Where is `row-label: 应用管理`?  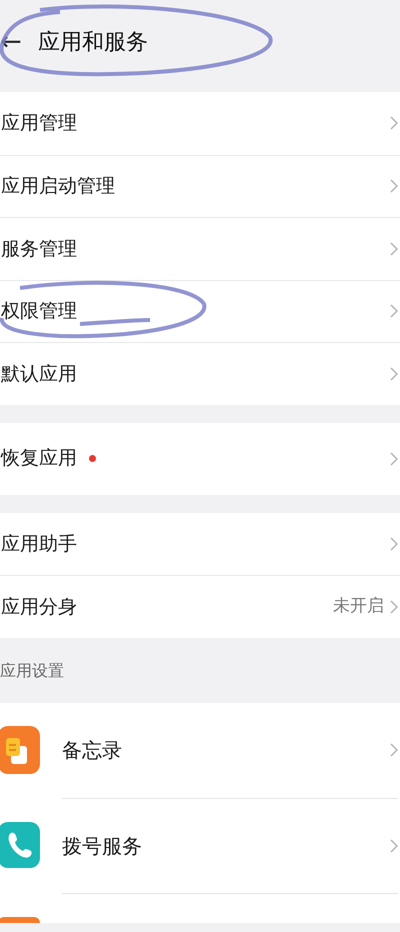 row-label: 应用管理 is located at coordinates (38, 123).